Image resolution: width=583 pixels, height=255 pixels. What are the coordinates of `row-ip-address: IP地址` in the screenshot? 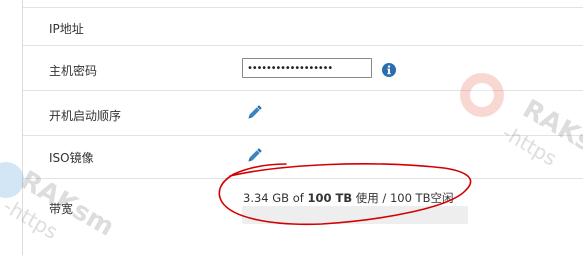 It's located at (303, 27).